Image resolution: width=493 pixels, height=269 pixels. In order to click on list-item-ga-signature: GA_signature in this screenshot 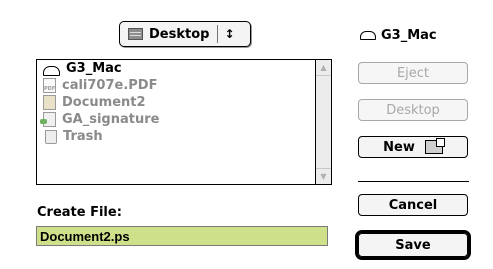, I will do `click(176, 119)`.